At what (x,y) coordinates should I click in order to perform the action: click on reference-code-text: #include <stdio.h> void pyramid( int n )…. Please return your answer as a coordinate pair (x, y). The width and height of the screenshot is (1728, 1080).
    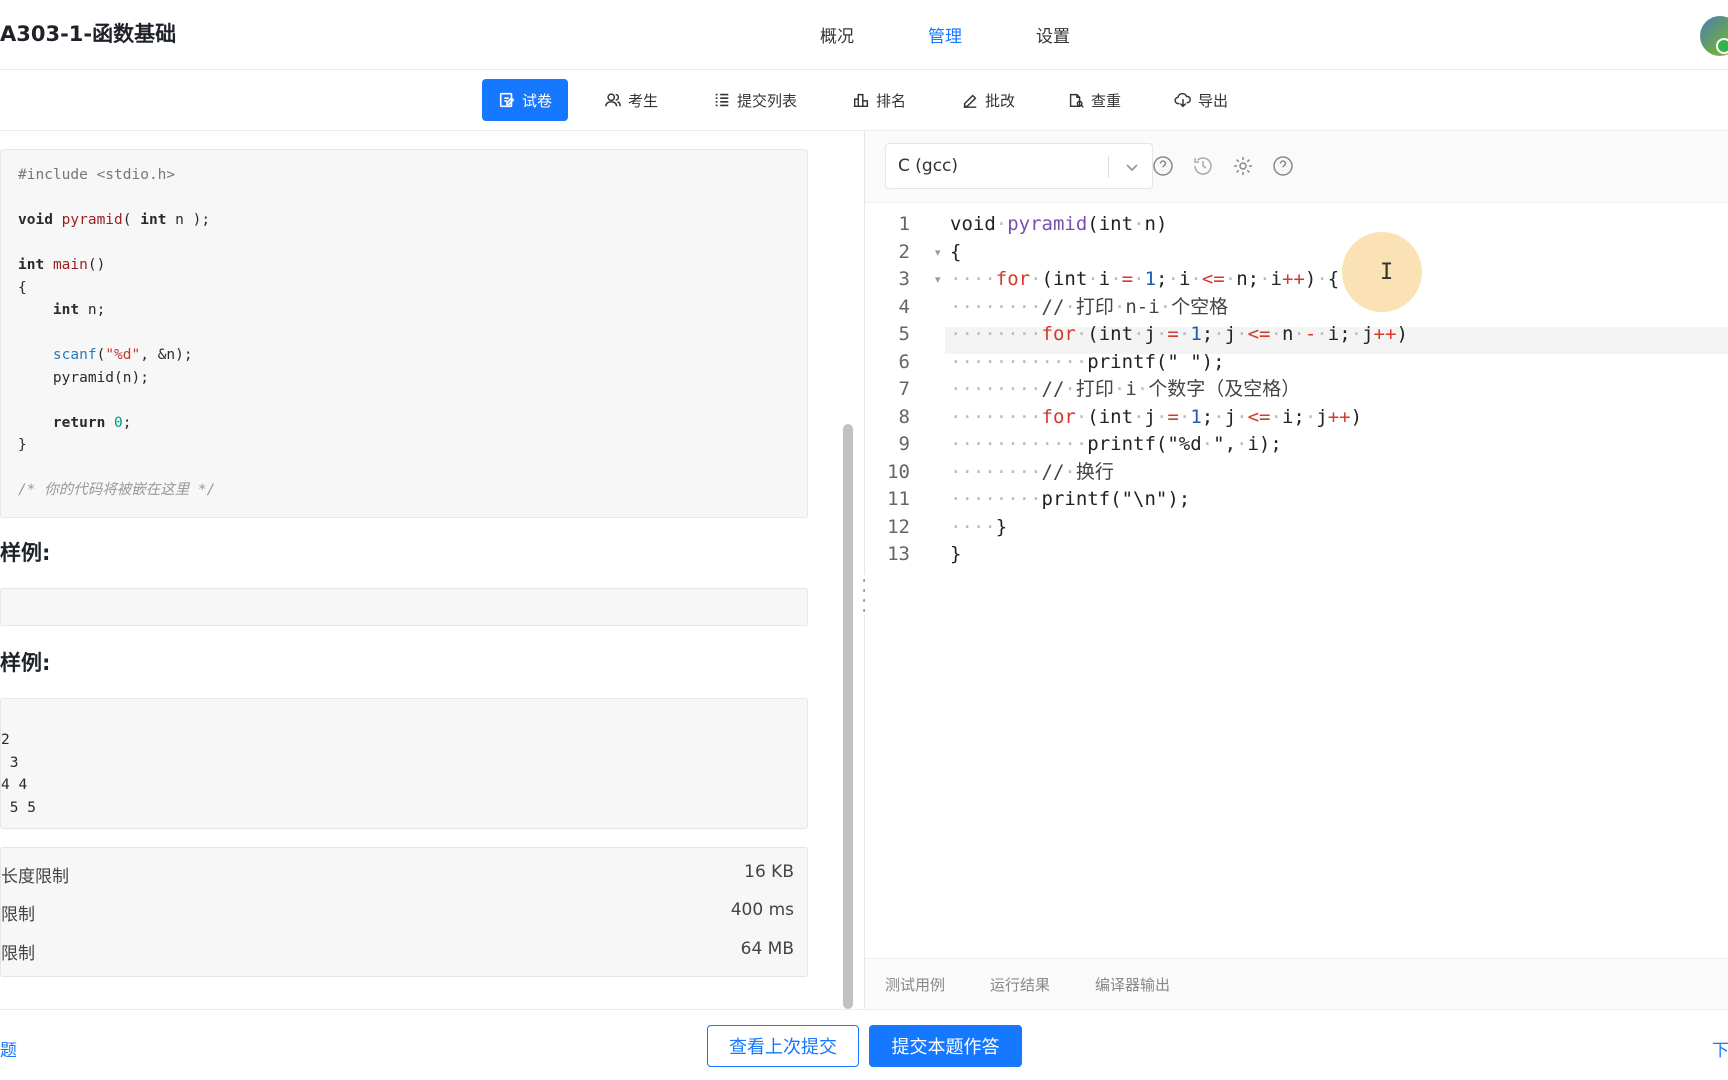
    Looking at the image, I should click on (117, 332).